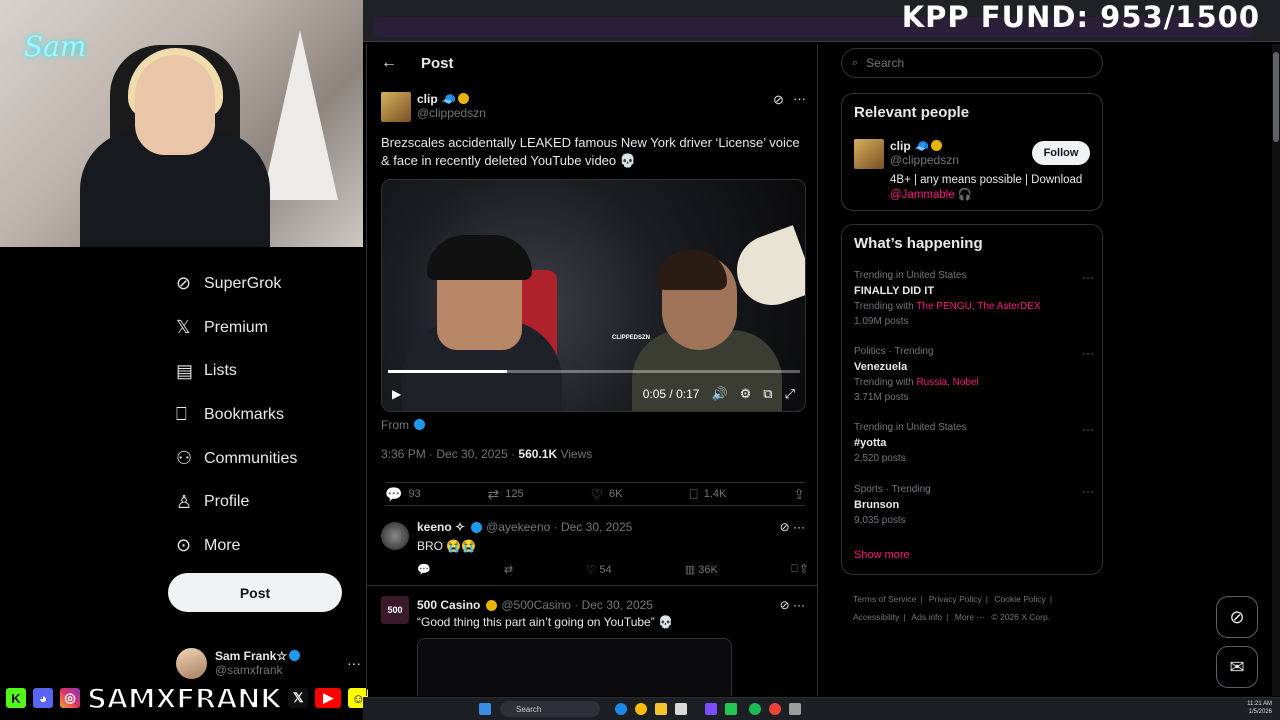  I want to click on account-name: Sam Frank☆, so click(258, 656).